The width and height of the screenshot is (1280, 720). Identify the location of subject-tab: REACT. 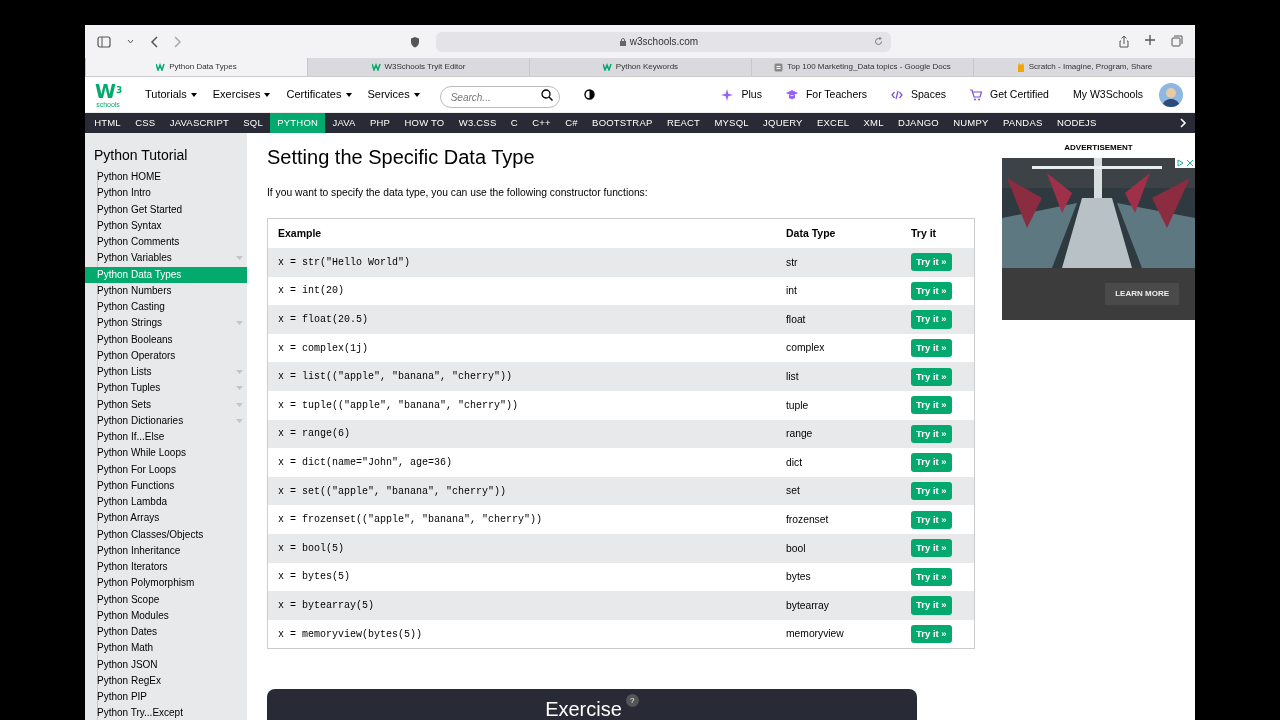
(683, 123).